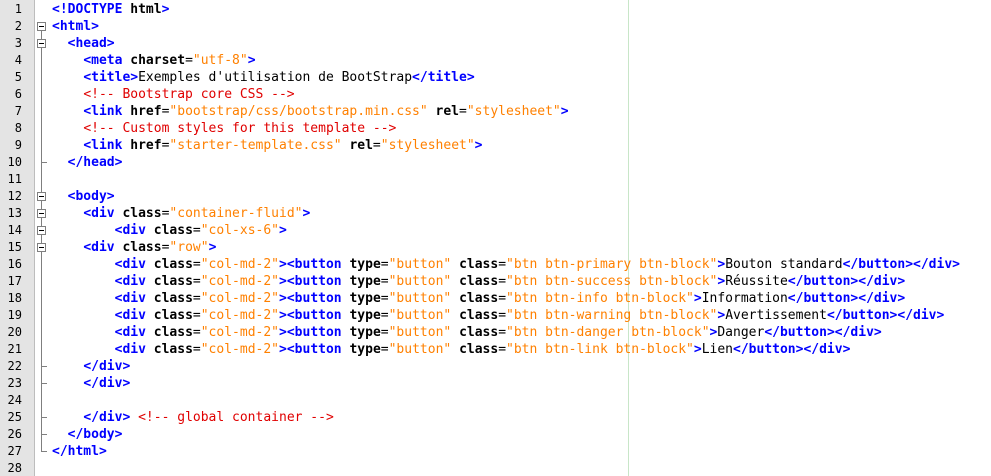  I want to click on code-line: 28, so click(495, 468).